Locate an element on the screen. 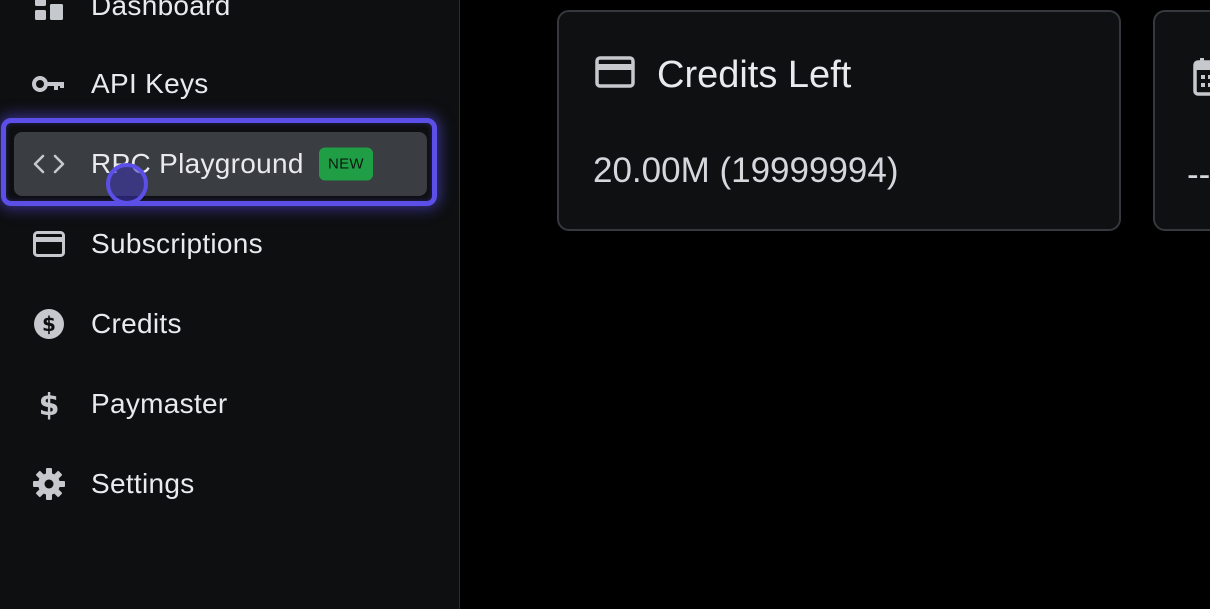 Image resolution: width=1210 pixels, height=609 pixels. calendar-icon is located at coordinates (1201, 79).